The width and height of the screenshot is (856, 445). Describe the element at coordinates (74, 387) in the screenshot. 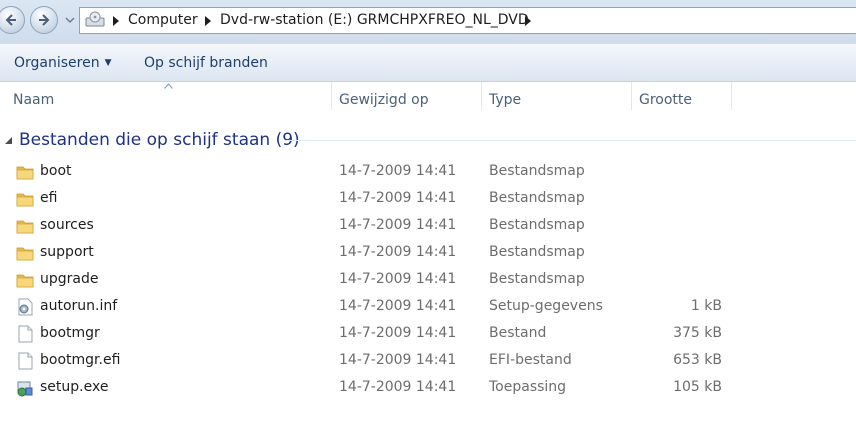

I see `file-name: setup.exe` at that location.